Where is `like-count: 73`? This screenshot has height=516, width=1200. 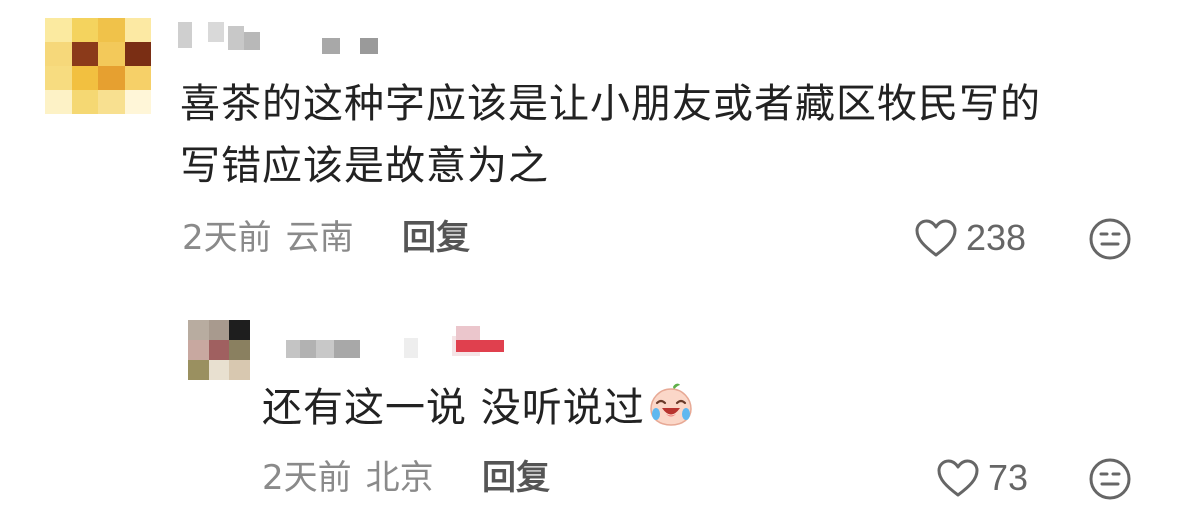
like-count: 73 is located at coordinates (1008, 477).